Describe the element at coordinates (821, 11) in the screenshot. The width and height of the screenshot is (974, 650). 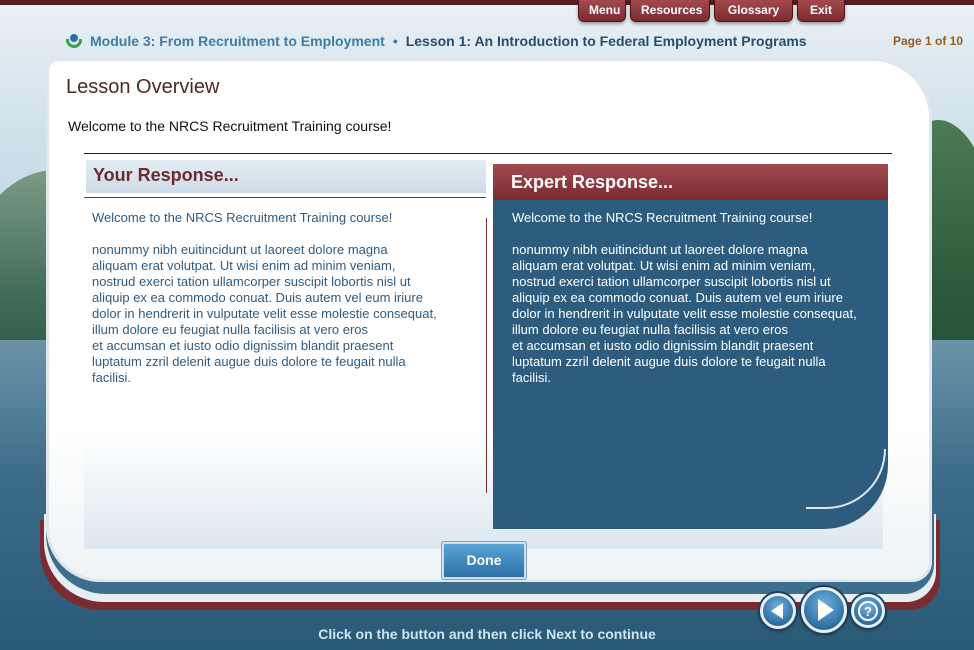
I see `exit-tab: Exit` at that location.